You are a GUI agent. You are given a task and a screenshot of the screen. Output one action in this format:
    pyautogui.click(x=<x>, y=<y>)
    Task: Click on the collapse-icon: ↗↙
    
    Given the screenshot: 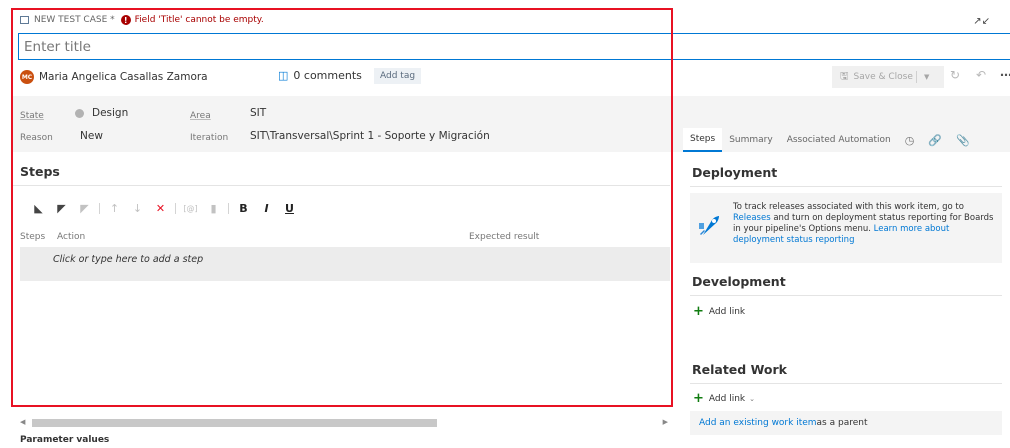 What is the action you would take?
    pyautogui.click(x=981, y=21)
    